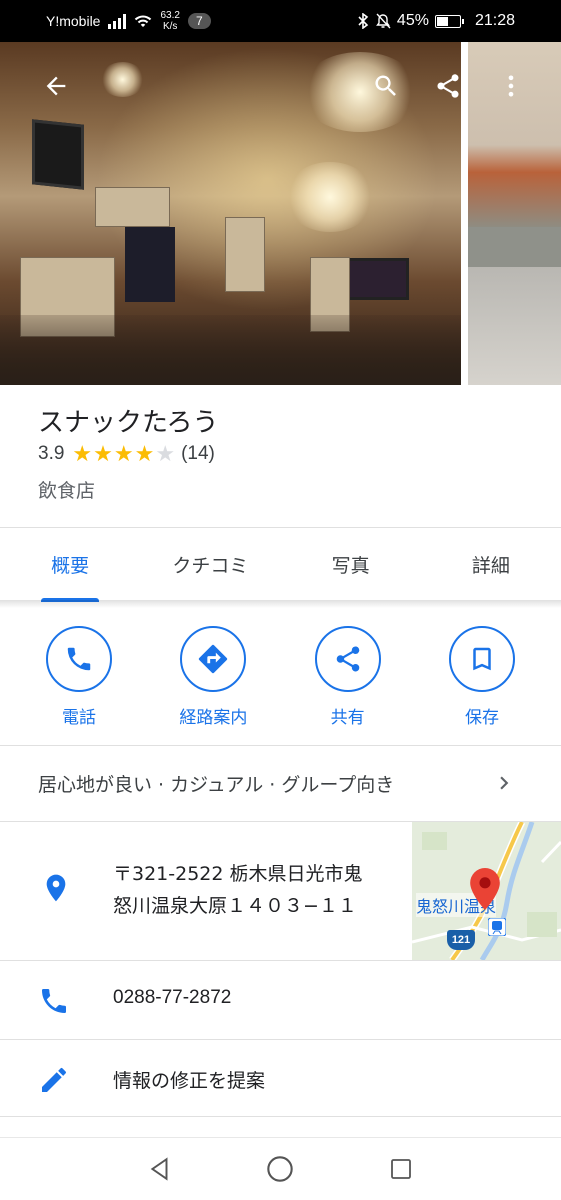 The height and width of the screenshot is (1200, 561). What do you see at coordinates (494, 20) in the screenshot?
I see `clock: 21:28` at bounding box center [494, 20].